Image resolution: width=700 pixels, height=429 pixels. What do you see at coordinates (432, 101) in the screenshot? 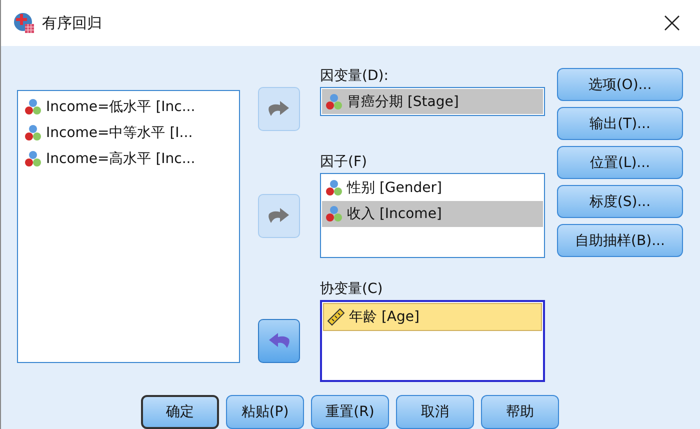
I see `variable-item: 胃癌分期 [Stage]` at bounding box center [432, 101].